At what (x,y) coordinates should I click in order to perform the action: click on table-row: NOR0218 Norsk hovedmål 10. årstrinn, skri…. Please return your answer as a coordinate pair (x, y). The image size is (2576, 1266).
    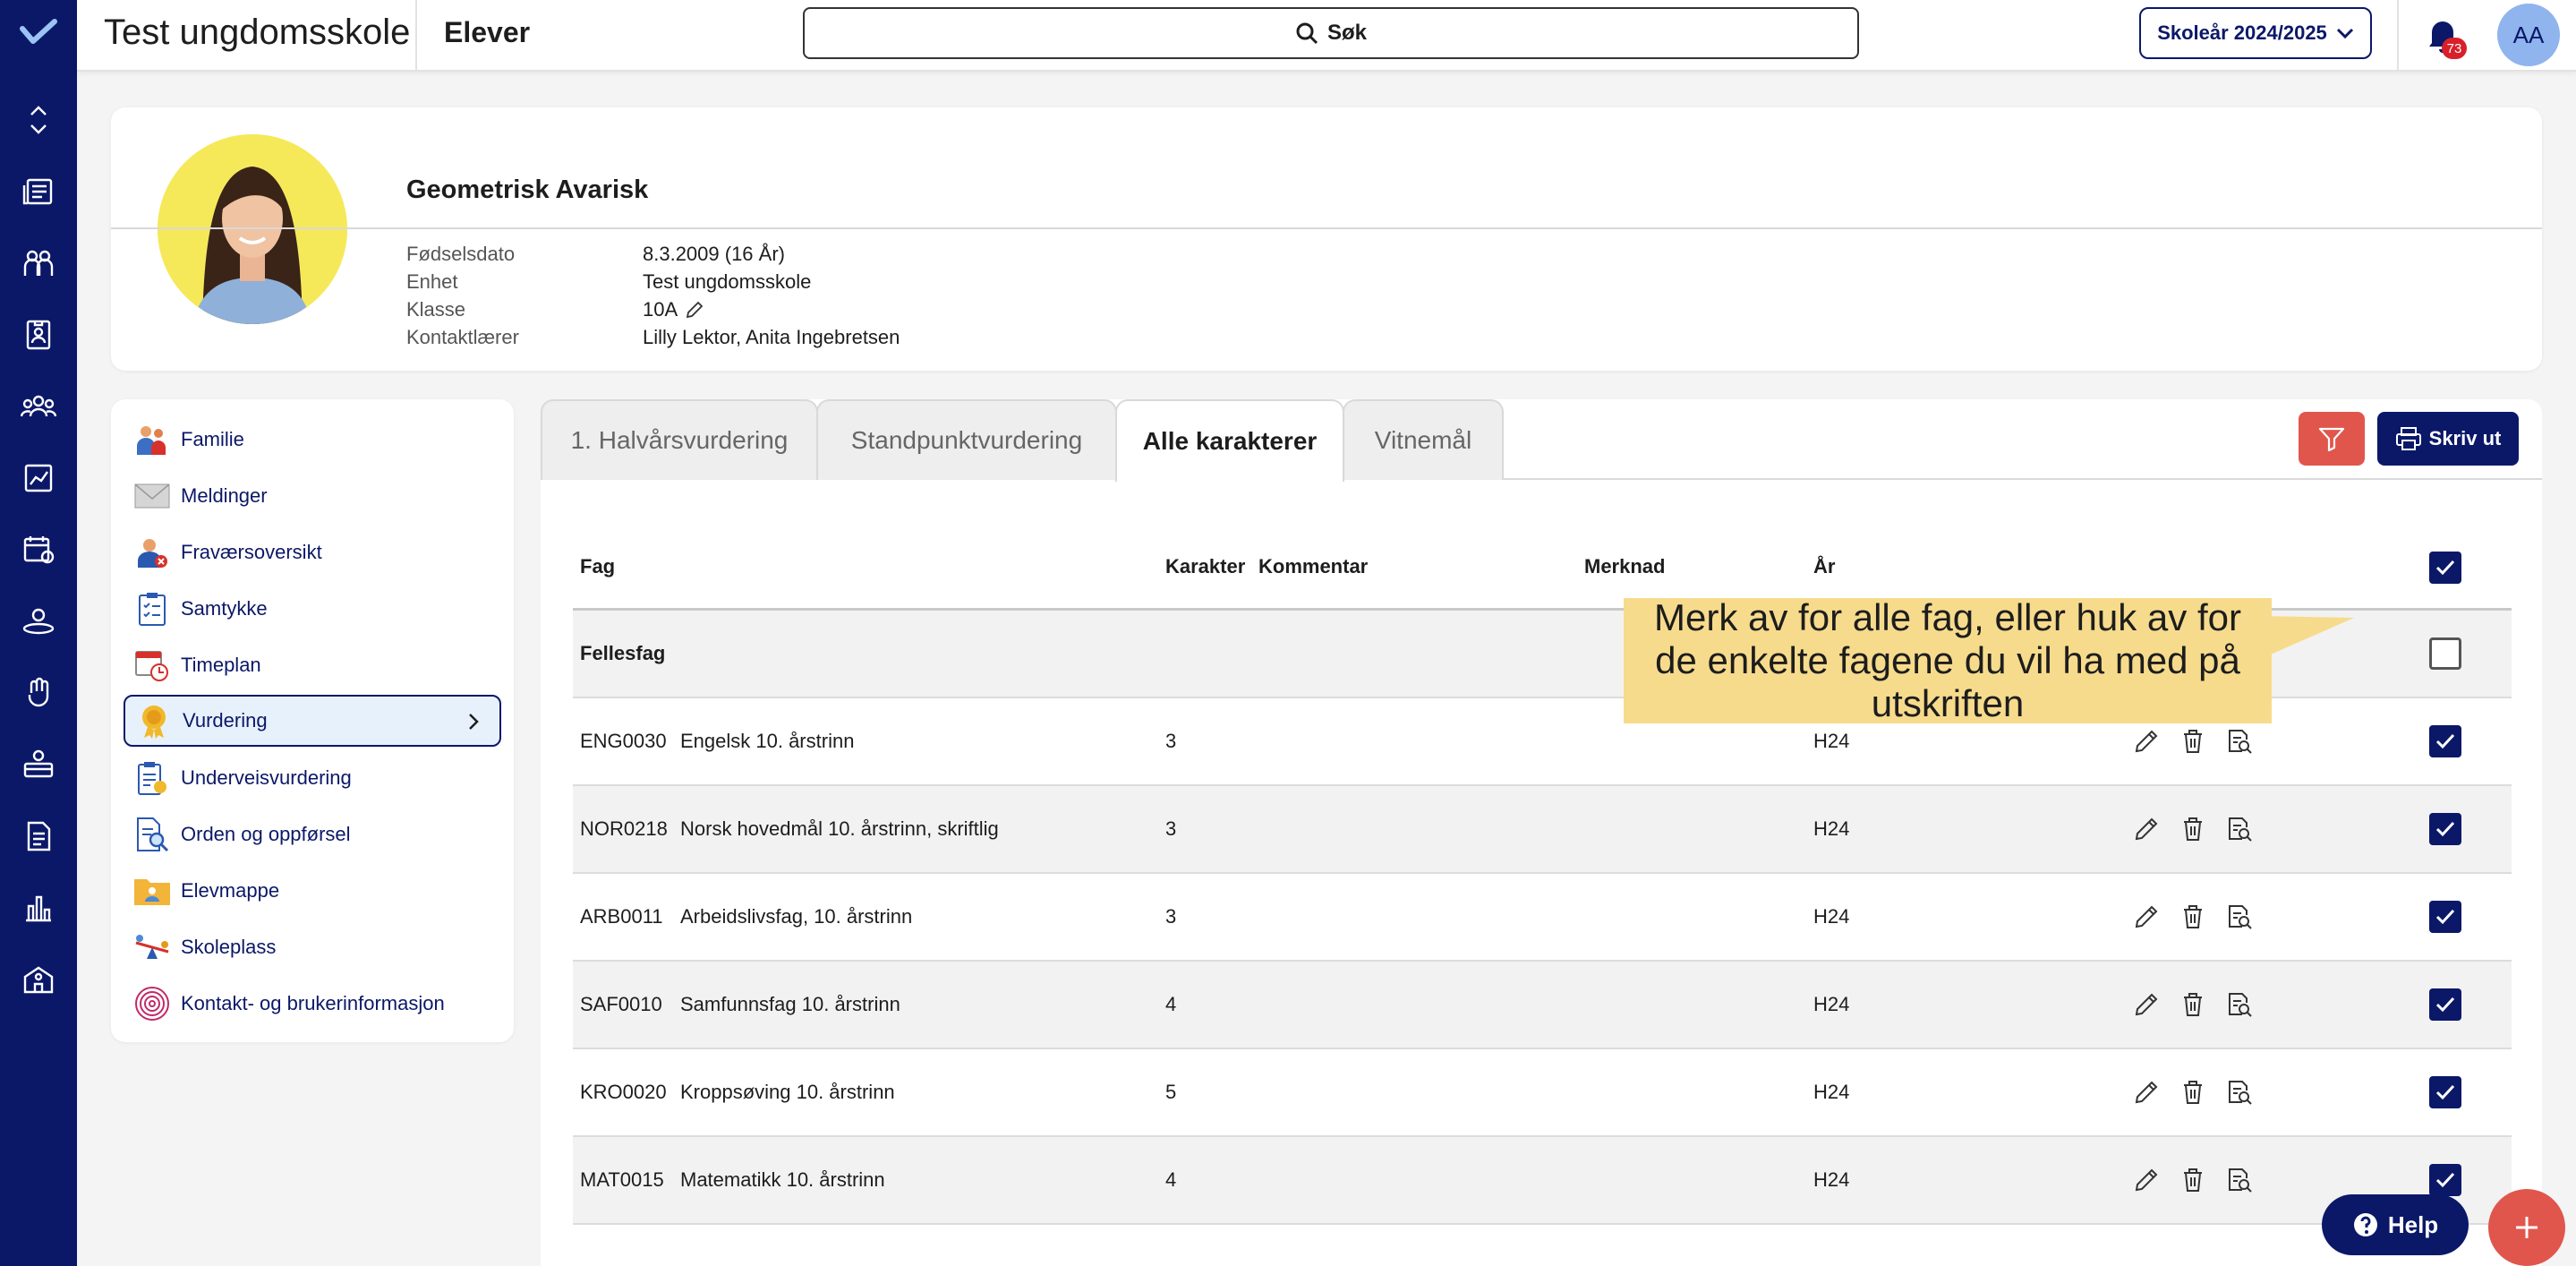
    Looking at the image, I should click on (1542, 830).